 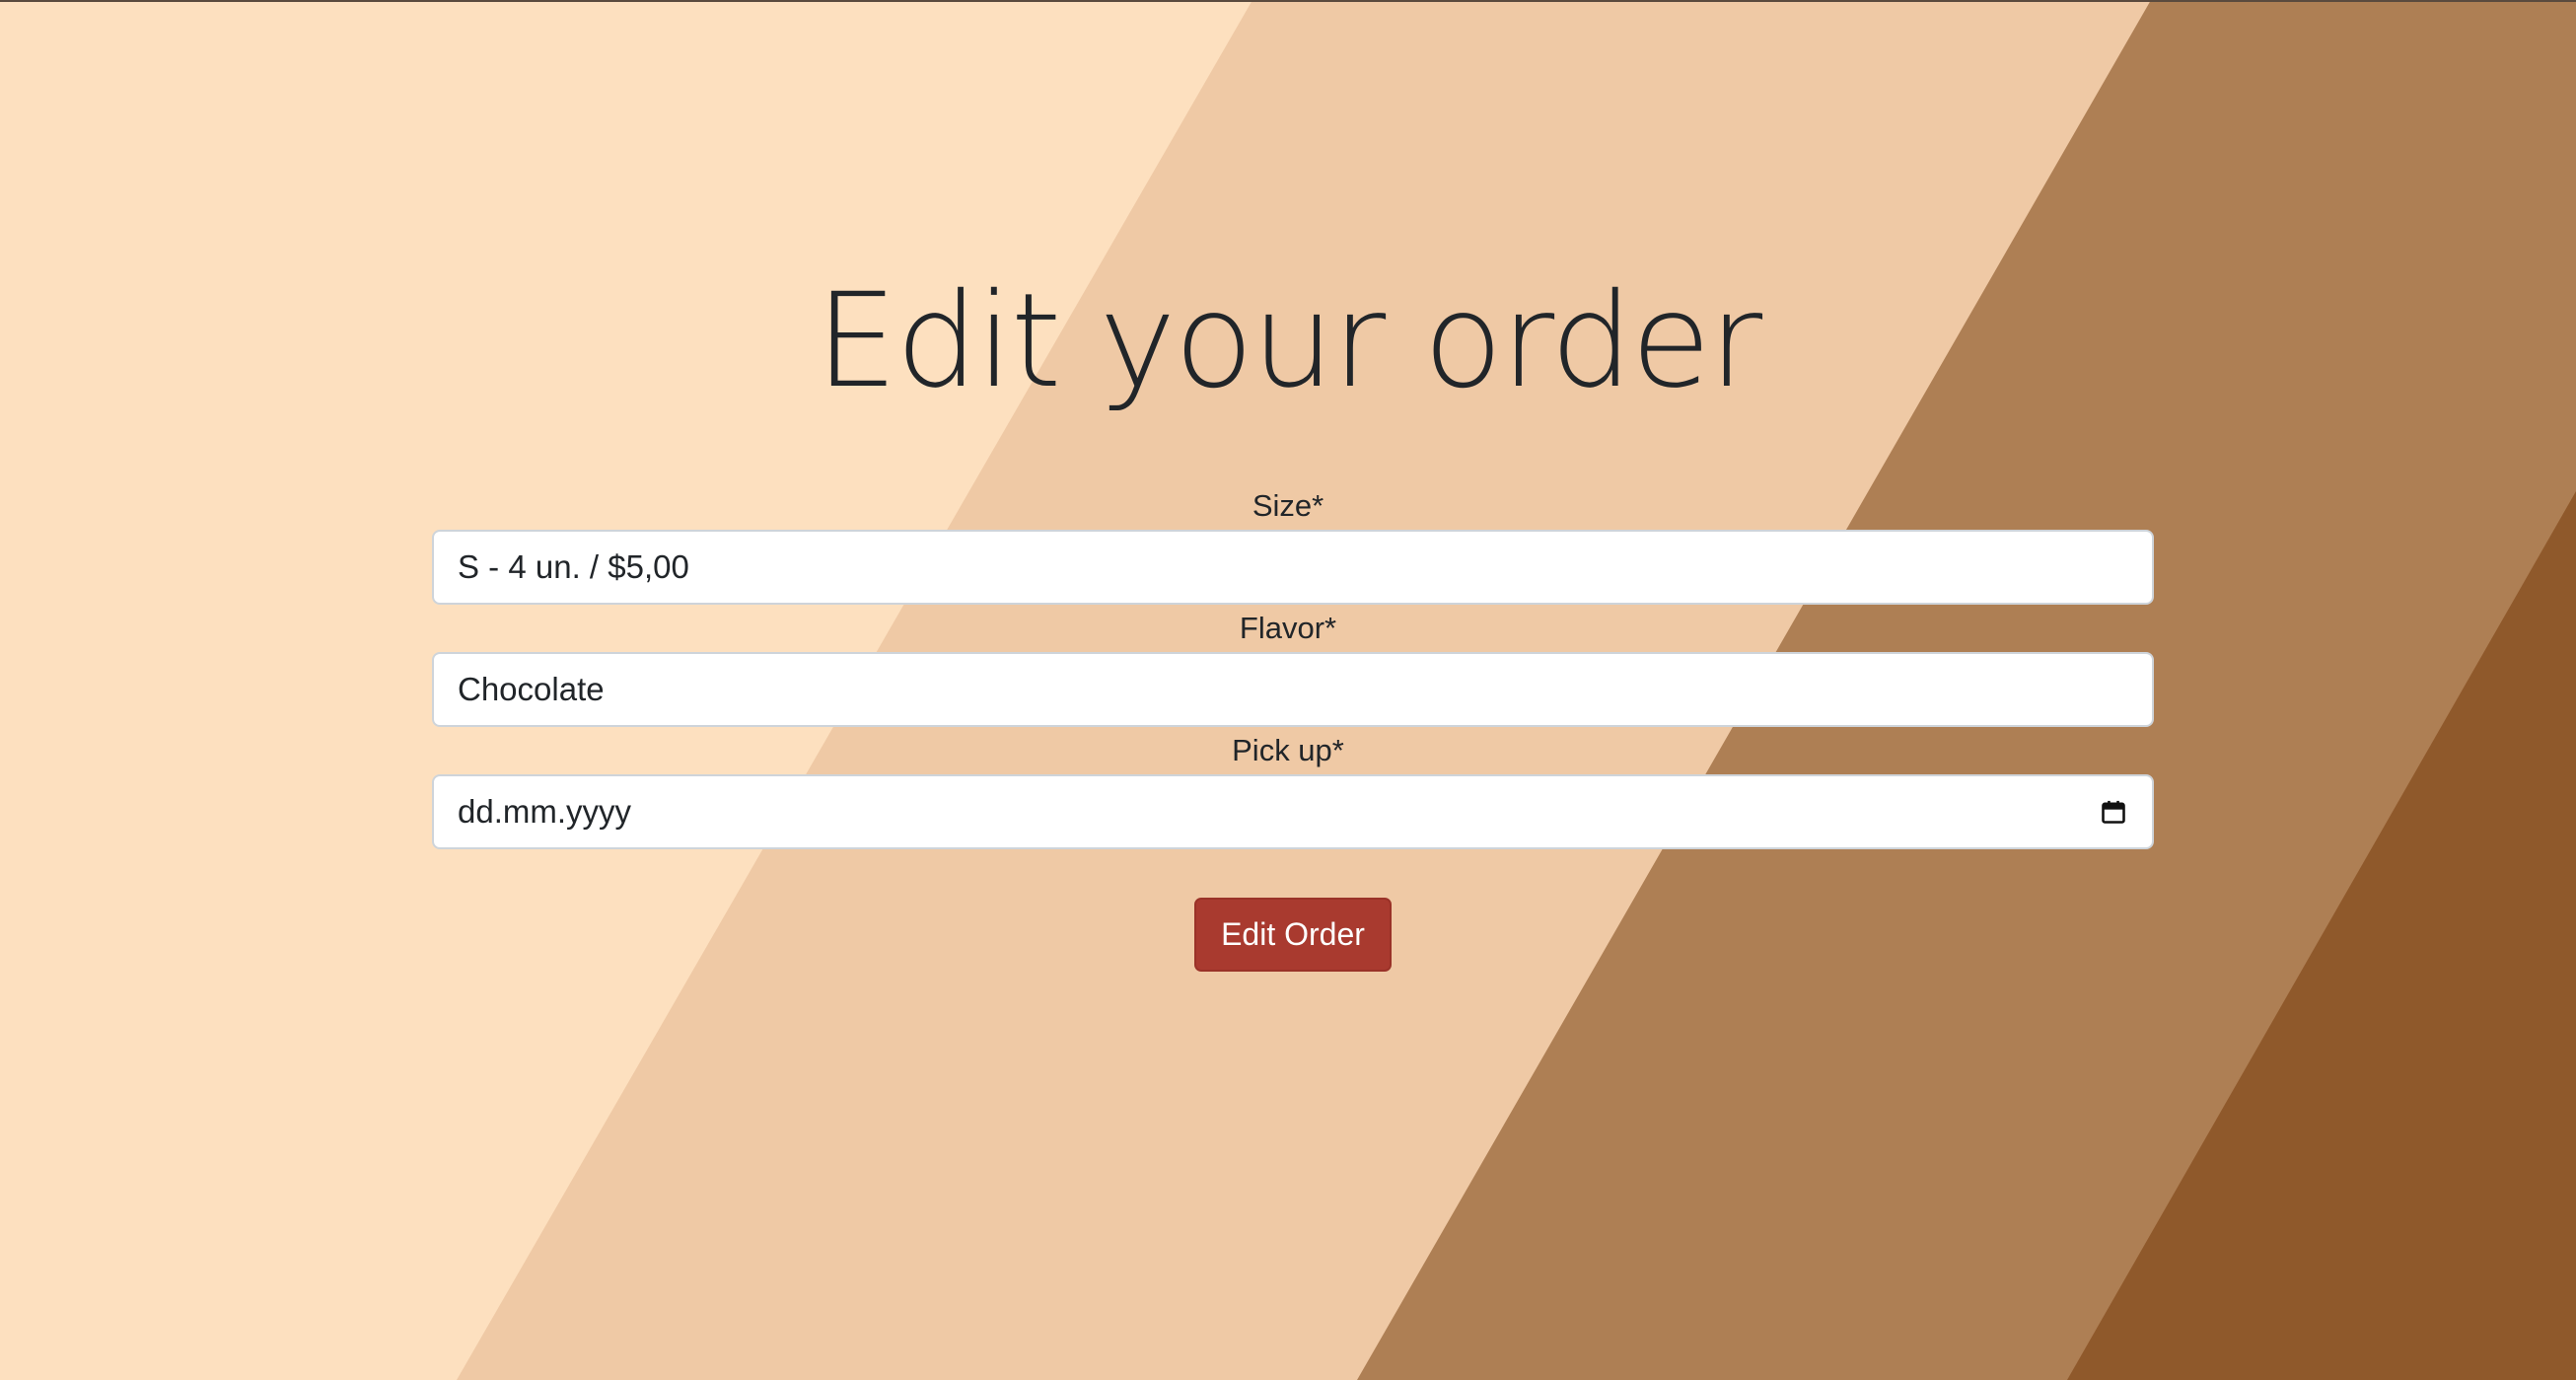 I want to click on pickup-label: Pick up*, so click(x=1288, y=750).